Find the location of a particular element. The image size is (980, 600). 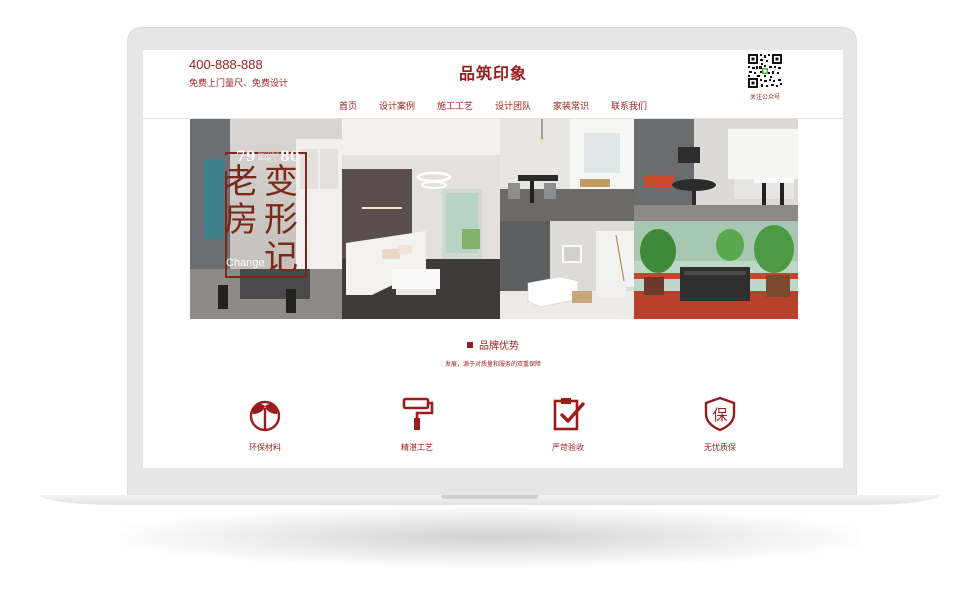

paint-roller-icon is located at coordinates (418, 413).